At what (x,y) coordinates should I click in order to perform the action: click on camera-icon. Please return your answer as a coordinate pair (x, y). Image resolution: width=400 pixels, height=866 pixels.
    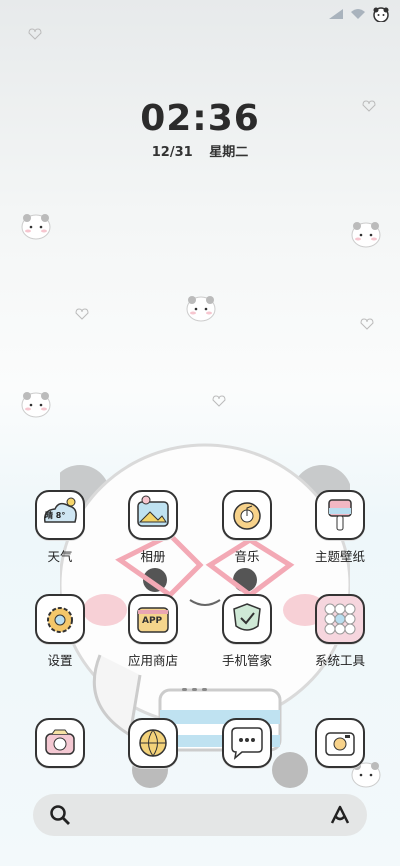
    Looking at the image, I should click on (60, 743).